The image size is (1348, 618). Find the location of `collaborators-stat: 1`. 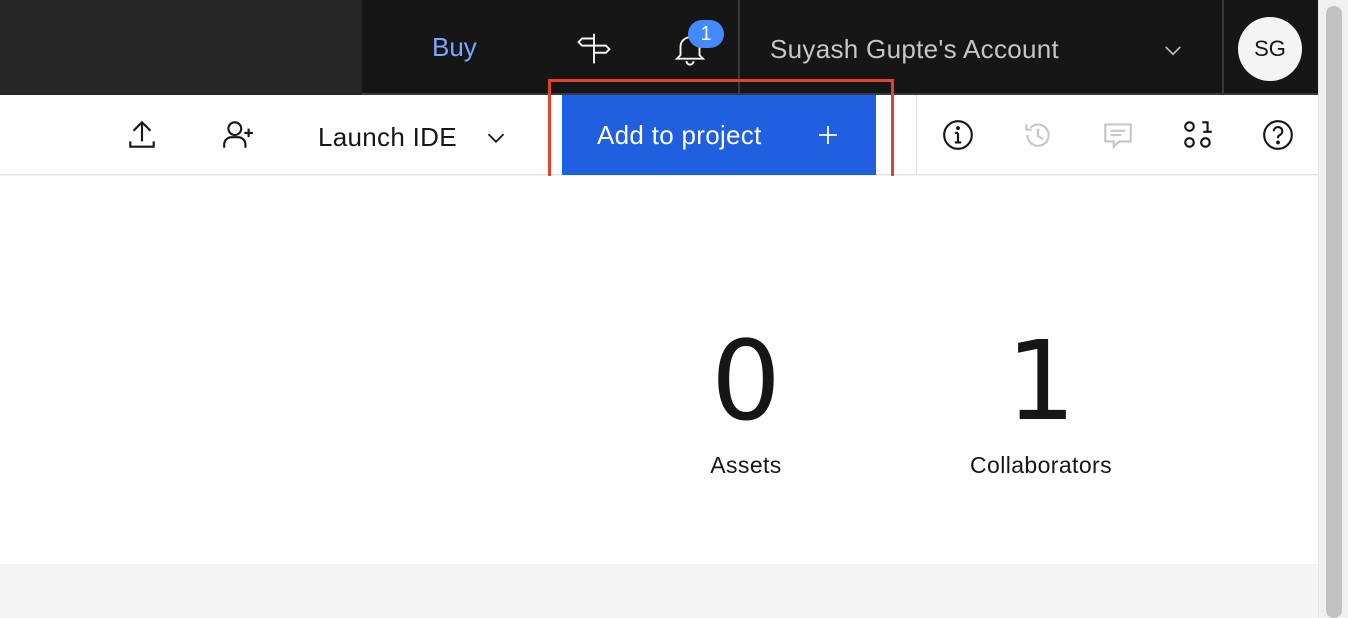

collaborators-stat: 1 is located at coordinates (1041, 381).